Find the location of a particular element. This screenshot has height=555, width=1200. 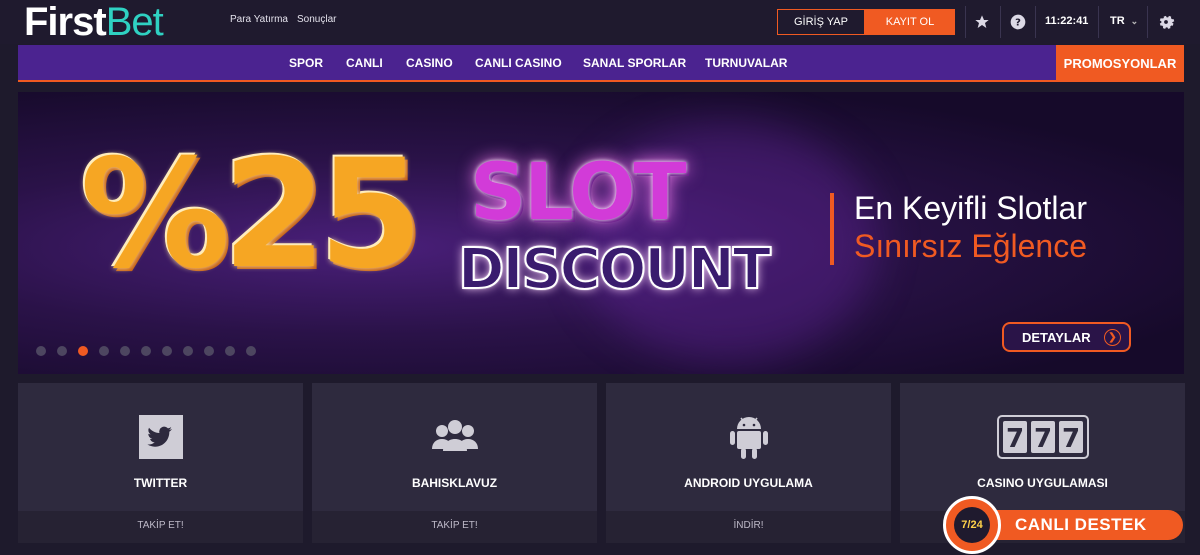

gear-icon is located at coordinates (1166, 22).